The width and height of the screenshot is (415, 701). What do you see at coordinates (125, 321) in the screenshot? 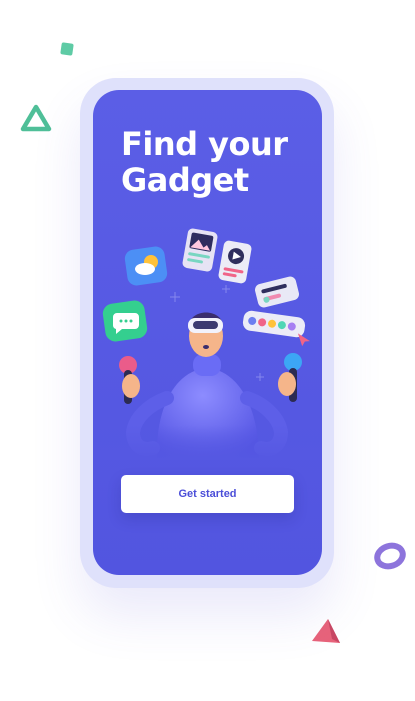
I see `chat-app-icon` at bounding box center [125, 321].